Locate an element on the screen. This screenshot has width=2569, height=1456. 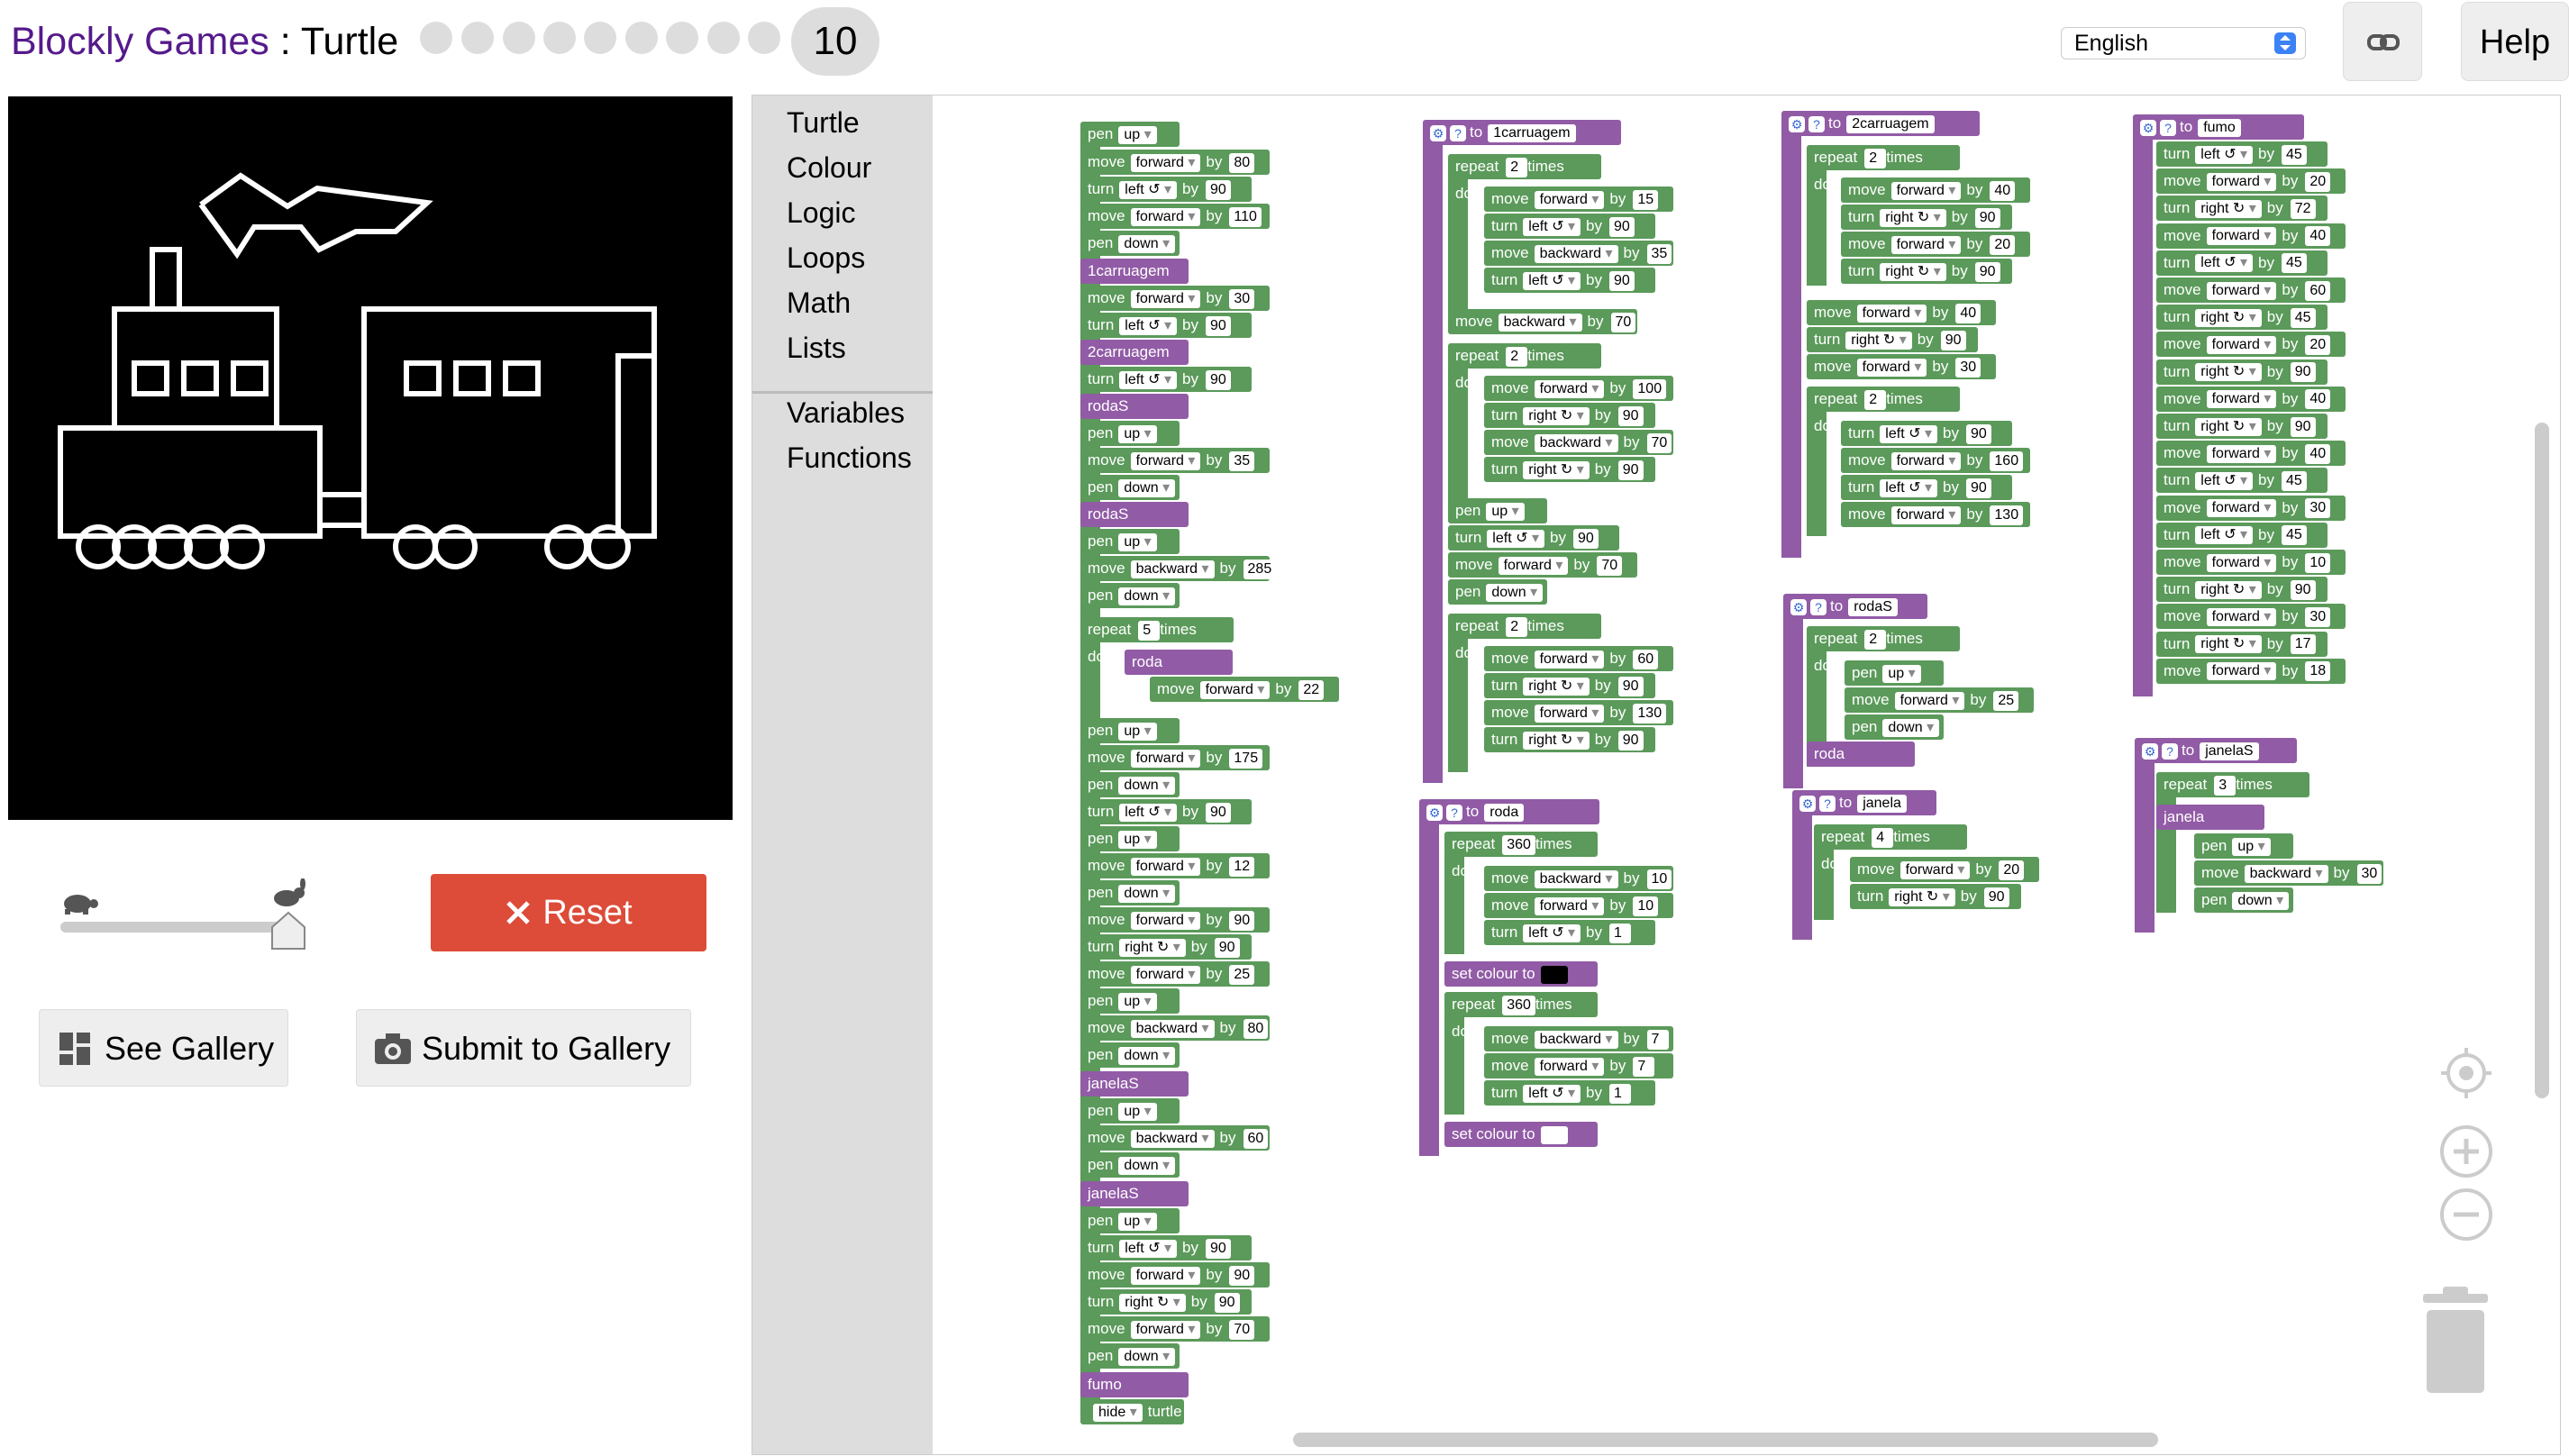
toolbox-category-loops: Loops is located at coordinates (826, 258).